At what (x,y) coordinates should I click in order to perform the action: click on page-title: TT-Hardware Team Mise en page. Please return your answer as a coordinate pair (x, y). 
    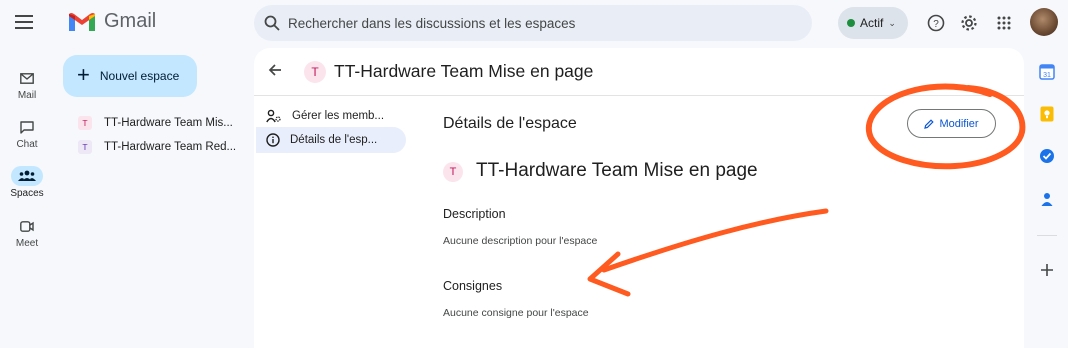
    Looking at the image, I should click on (464, 71).